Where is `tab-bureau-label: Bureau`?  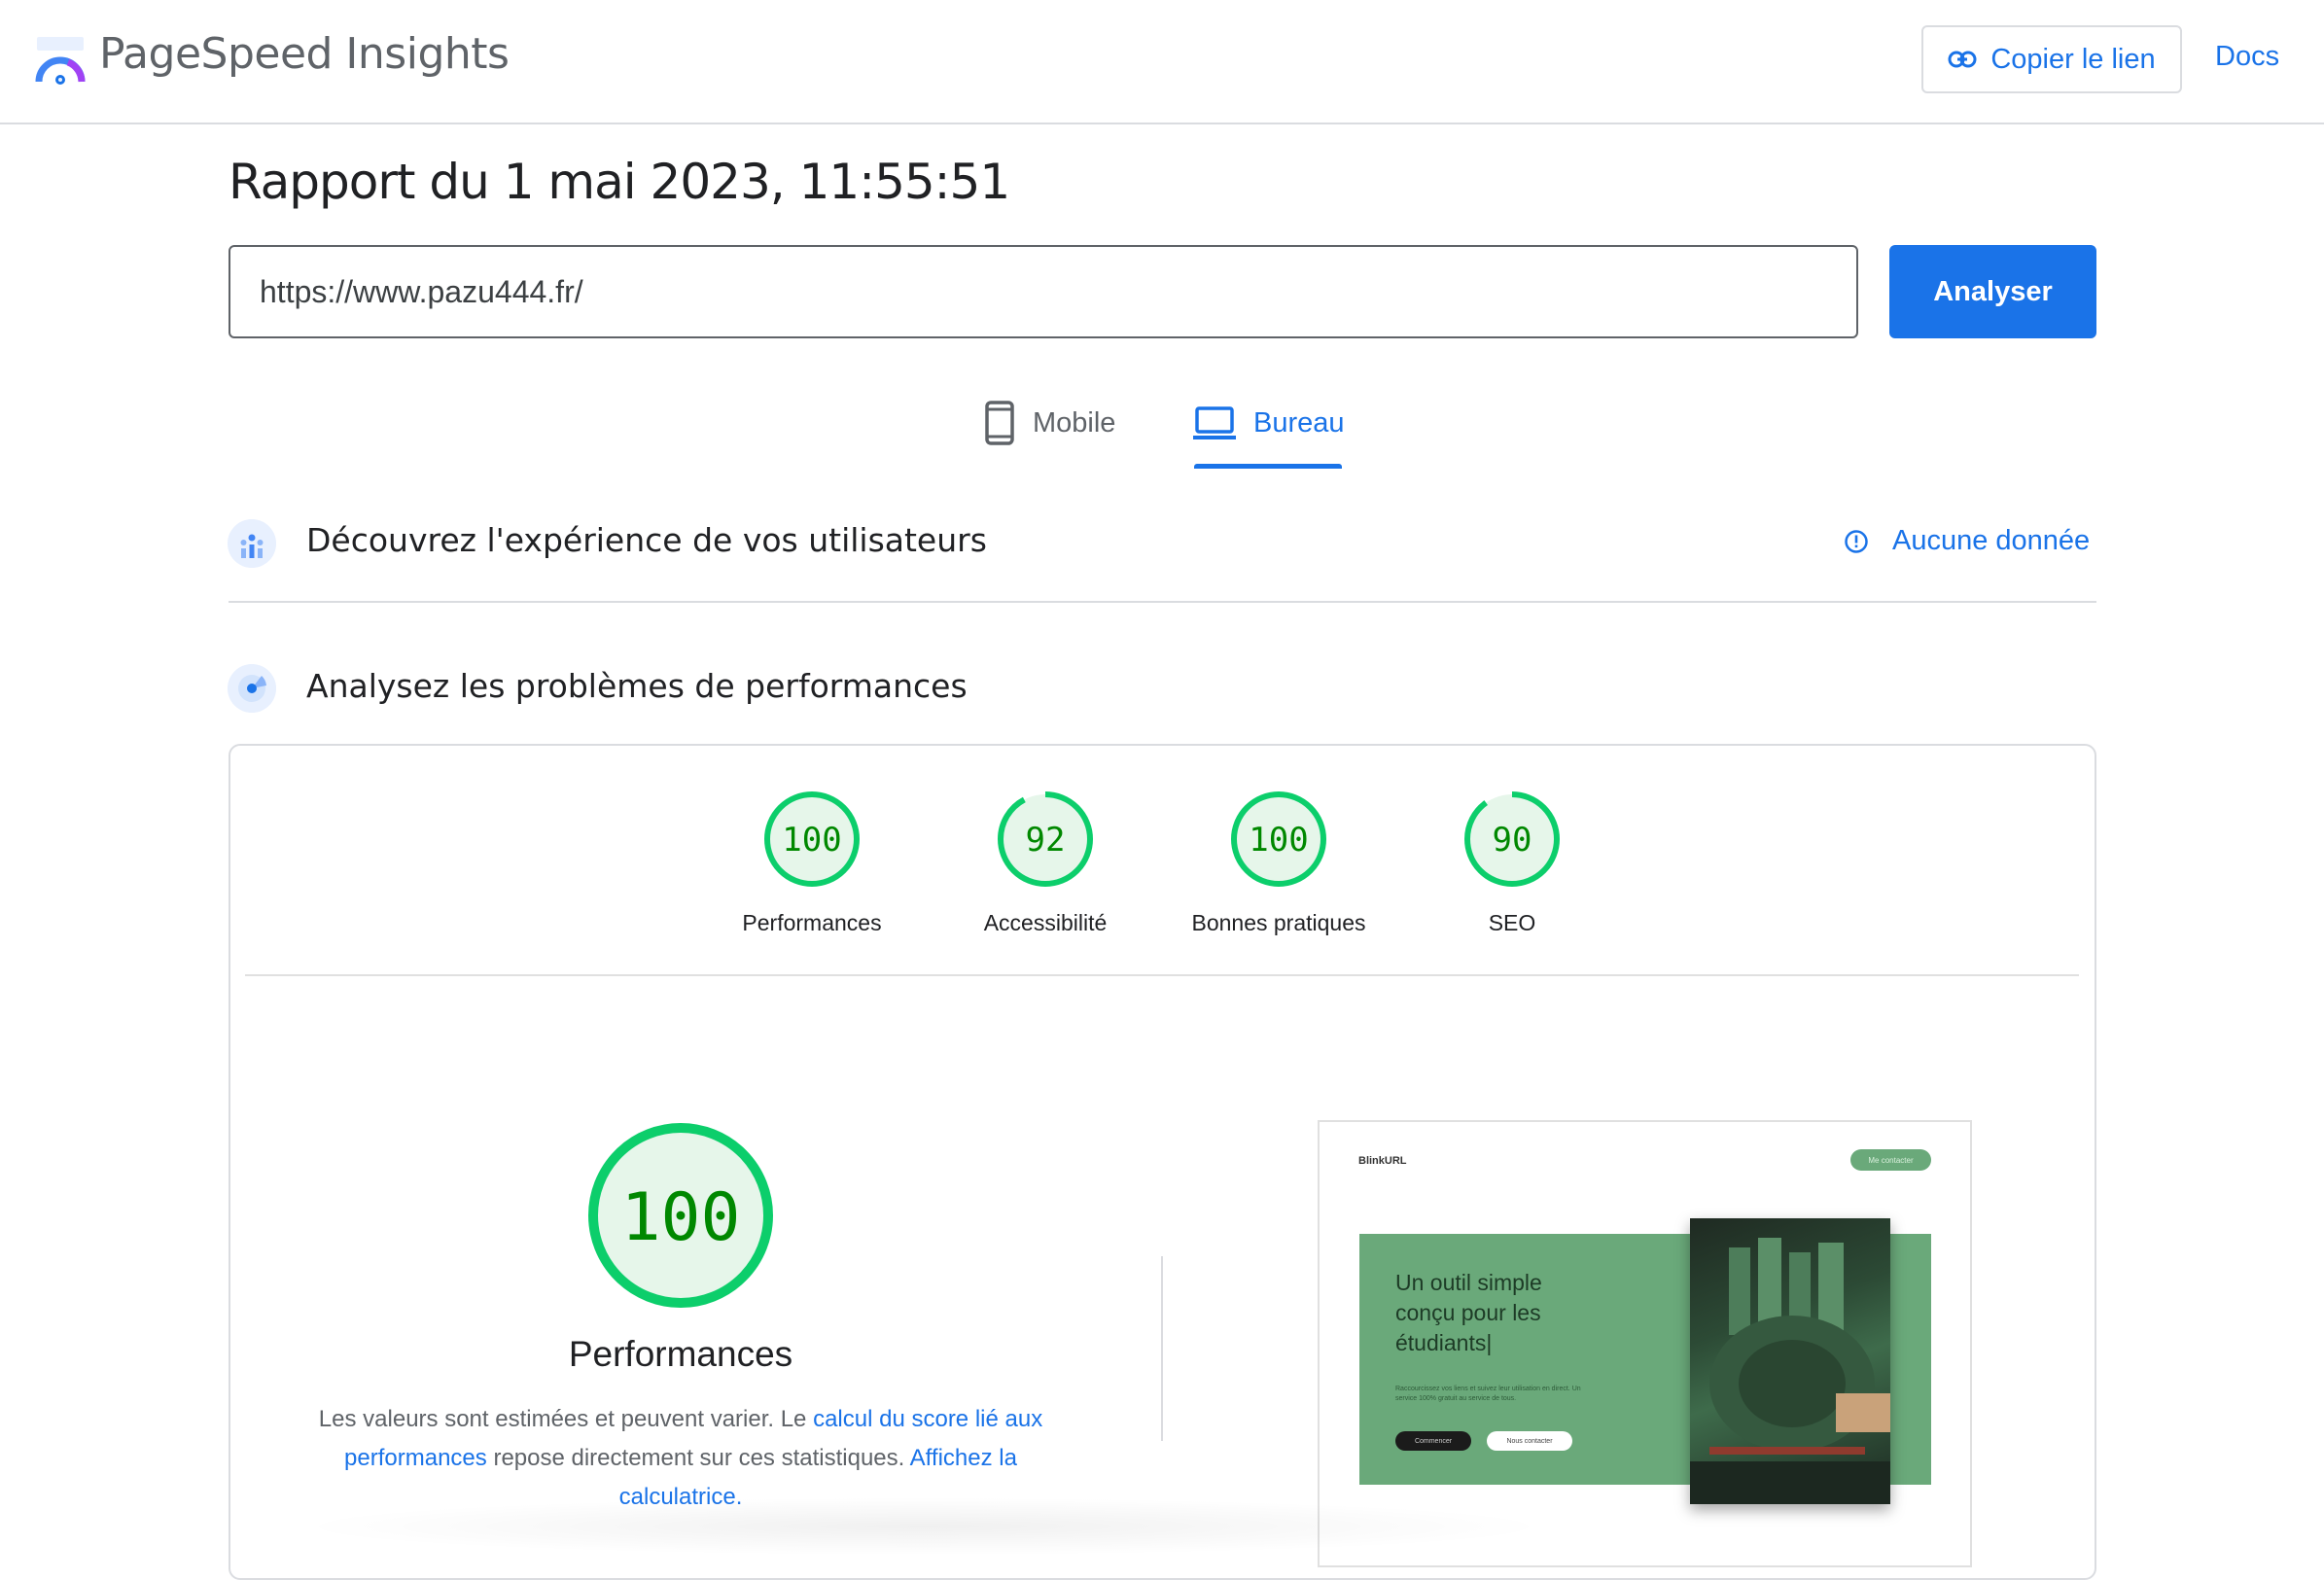
tab-bureau-label: Bureau is located at coordinates (1299, 422).